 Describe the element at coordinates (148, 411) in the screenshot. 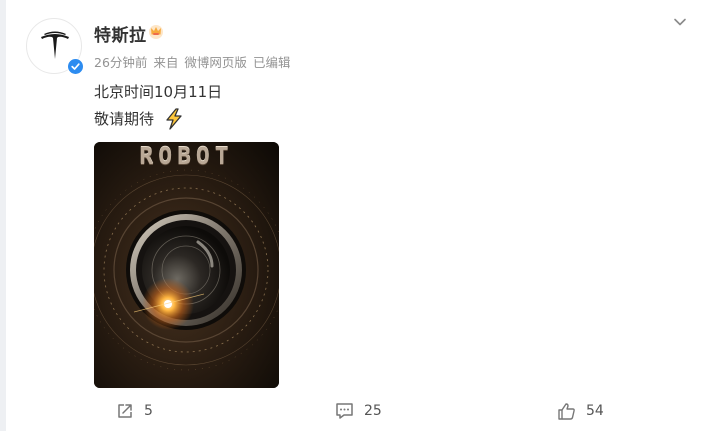

I see `share-count: 5` at that location.